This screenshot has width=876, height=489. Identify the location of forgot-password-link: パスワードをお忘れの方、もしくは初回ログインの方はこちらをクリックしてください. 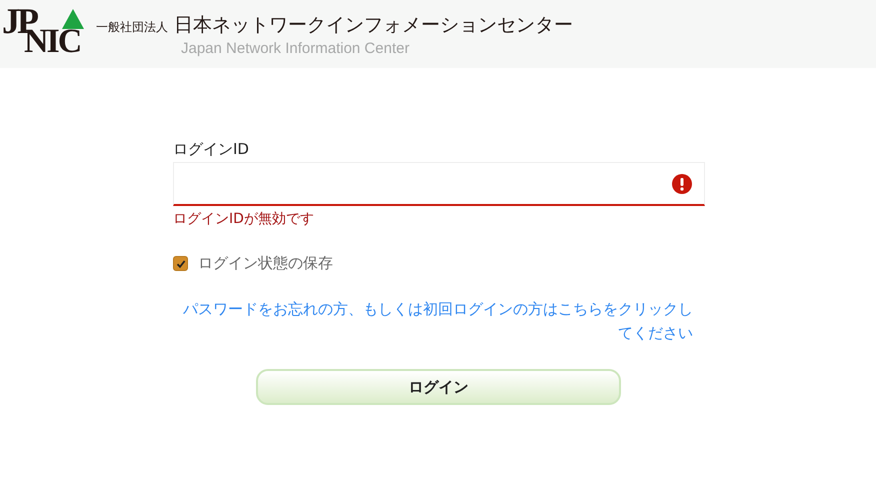
(433, 321).